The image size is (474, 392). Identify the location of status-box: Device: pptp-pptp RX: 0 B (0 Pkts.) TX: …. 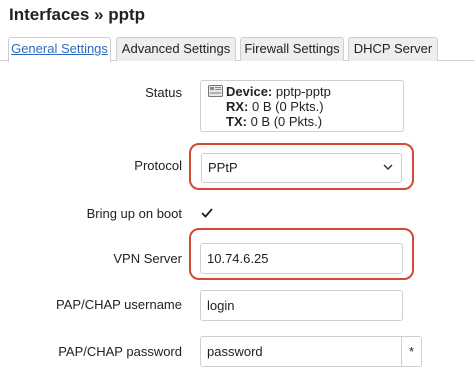
(302, 106).